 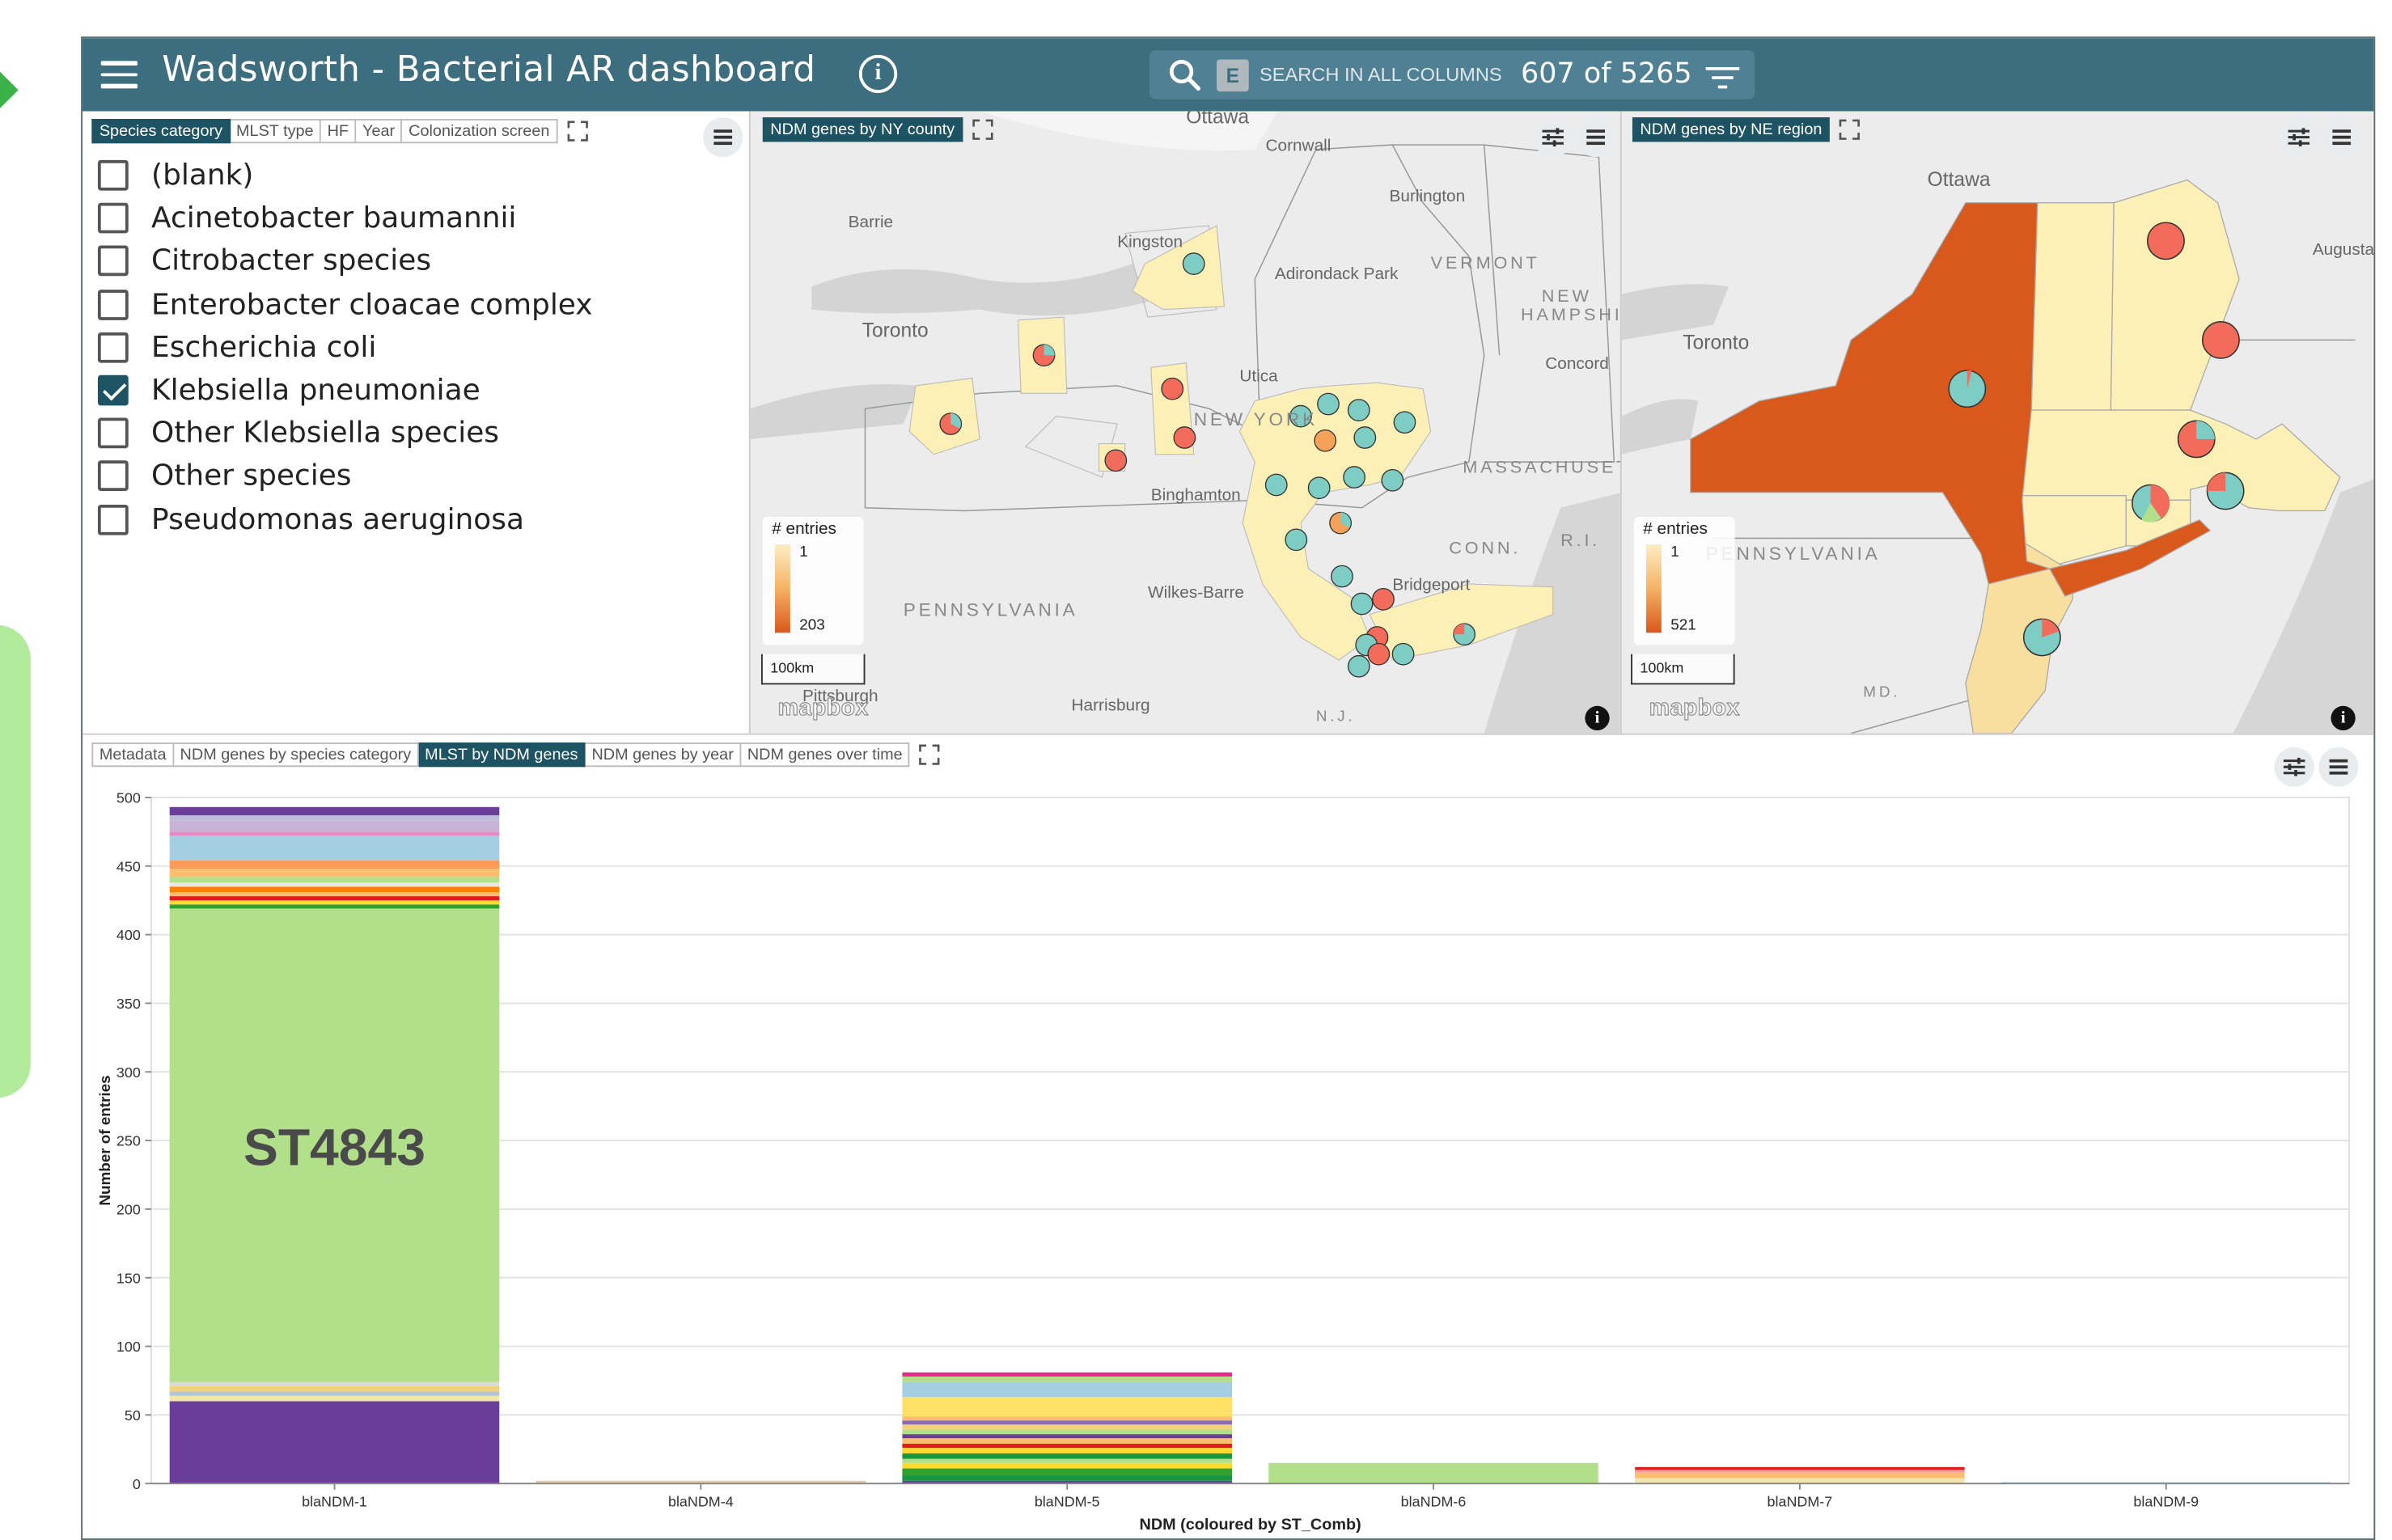 What do you see at coordinates (372, 304) in the screenshot?
I see `species-label: Enterobacter cloacae complex` at bounding box center [372, 304].